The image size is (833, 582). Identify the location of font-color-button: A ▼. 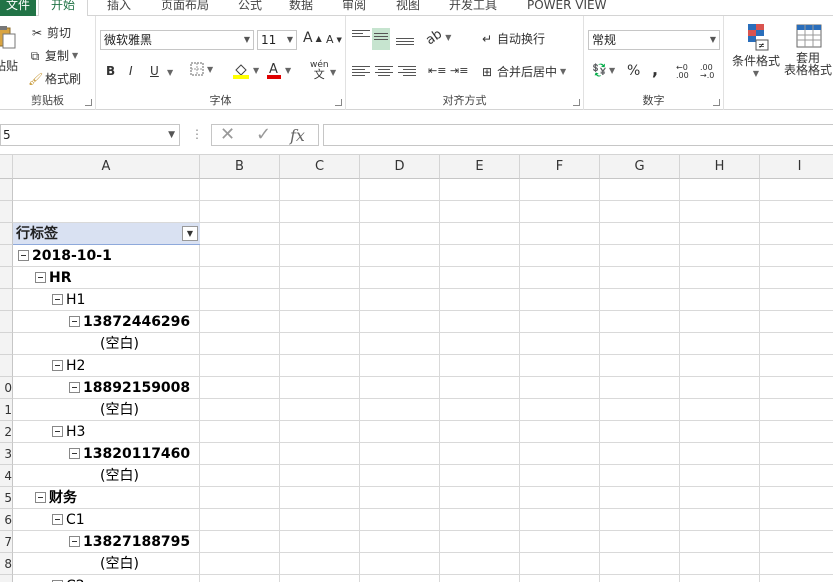
(278, 70).